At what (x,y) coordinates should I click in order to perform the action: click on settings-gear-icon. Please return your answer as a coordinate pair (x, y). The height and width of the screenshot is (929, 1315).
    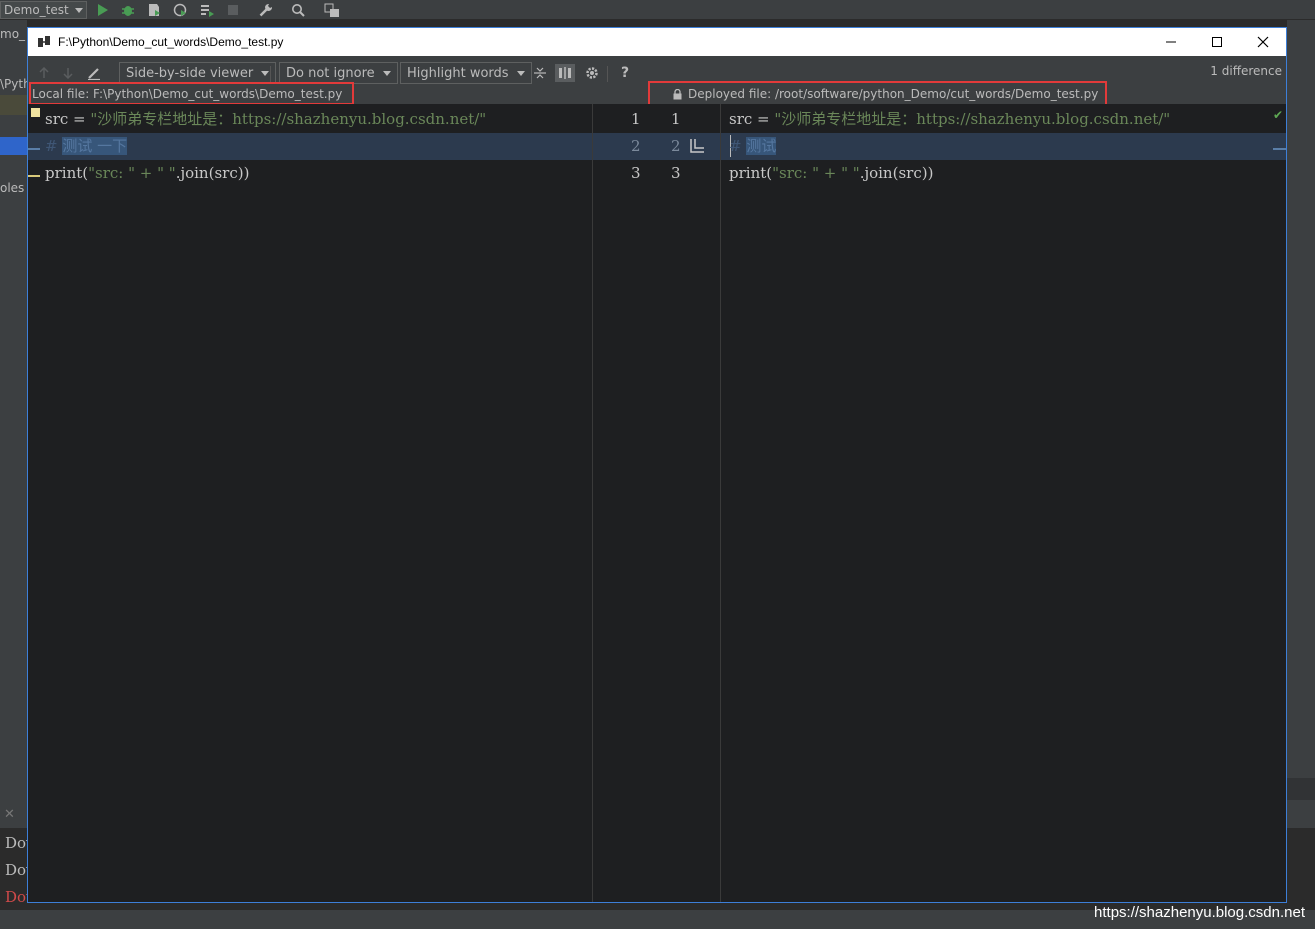
    Looking at the image, I should click on (592, 73).